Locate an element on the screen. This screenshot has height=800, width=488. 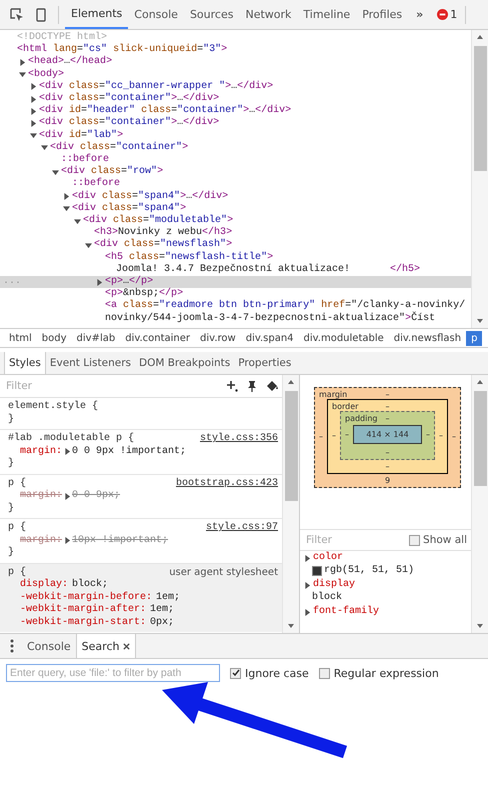
close-icon is located at coordinates (126, 646).